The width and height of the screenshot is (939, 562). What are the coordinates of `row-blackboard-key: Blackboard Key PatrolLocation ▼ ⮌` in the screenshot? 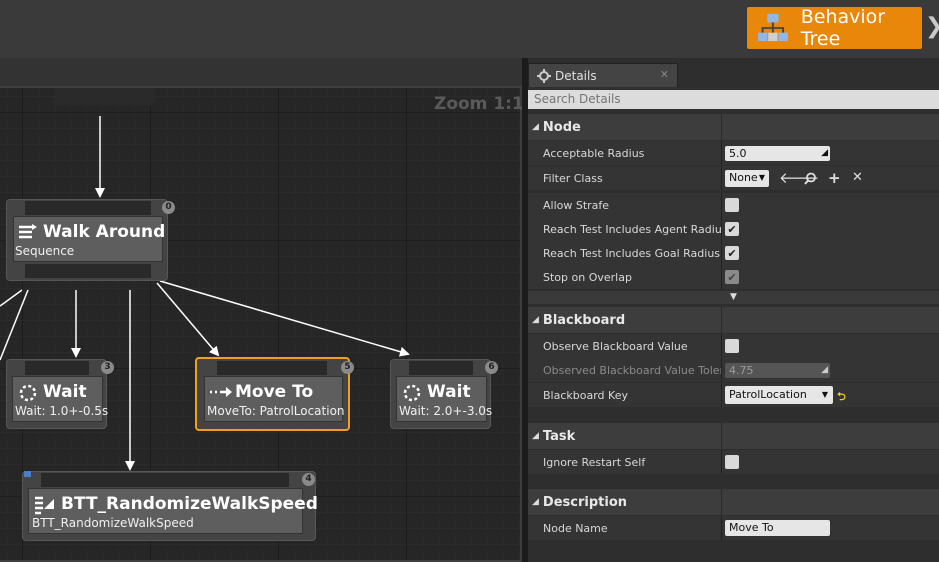 It's located at (733, 395).